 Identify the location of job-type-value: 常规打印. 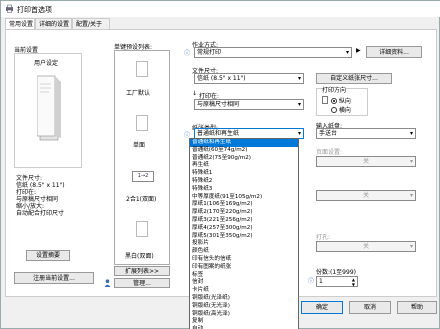
(209, 52).